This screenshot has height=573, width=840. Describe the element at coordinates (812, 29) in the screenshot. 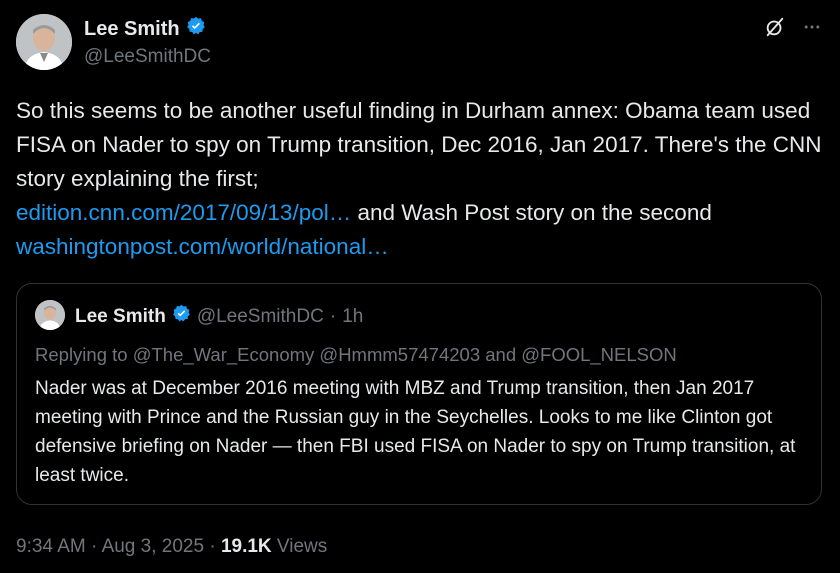

I see `more-icon` at that location.